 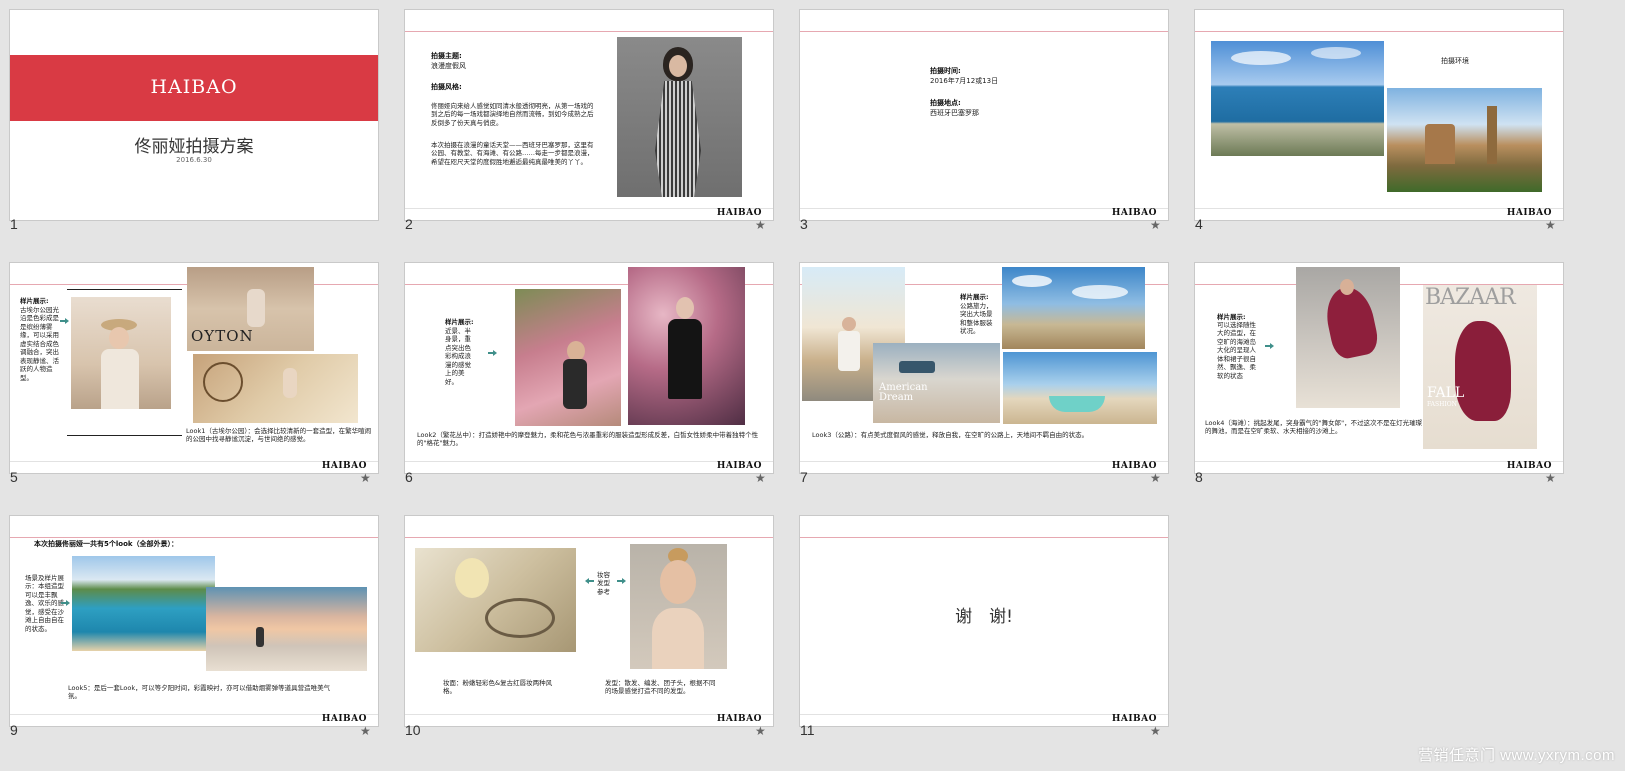 I want to click on slide-number: 10, so click(x=413, y=730).